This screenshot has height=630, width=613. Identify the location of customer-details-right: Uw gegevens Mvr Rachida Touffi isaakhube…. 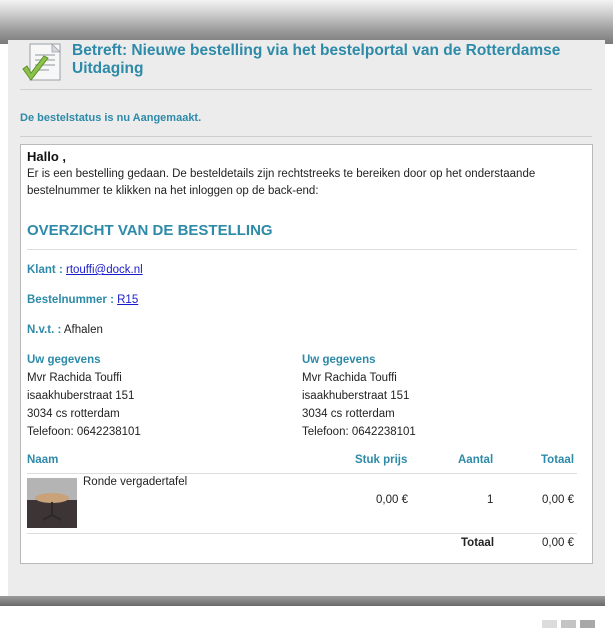
(359, 396).